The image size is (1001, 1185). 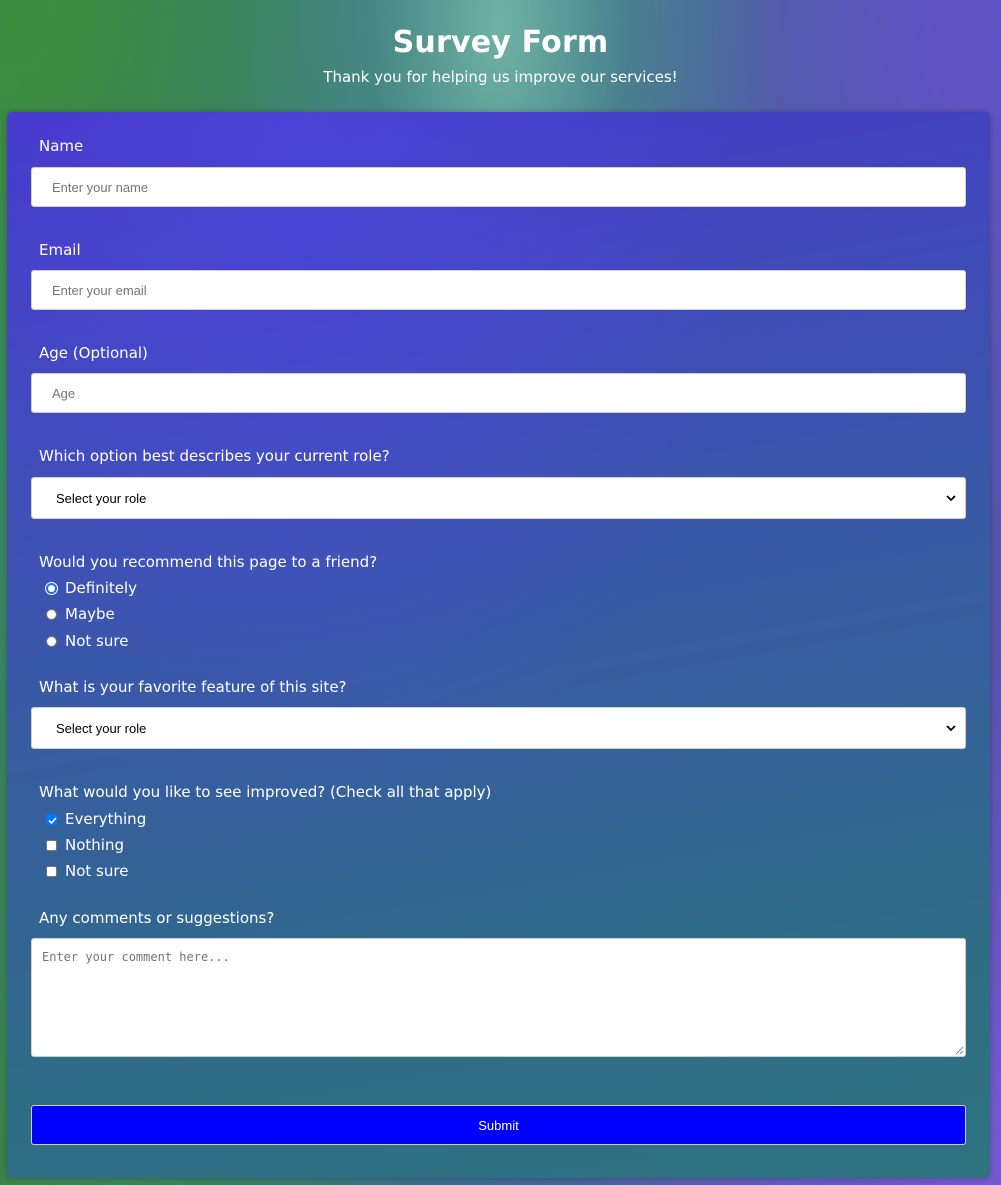 What do you see at coordinates (101, 588) in the screenshot?
I see `radio-label: Definitely` at bounding box center [101, 588].